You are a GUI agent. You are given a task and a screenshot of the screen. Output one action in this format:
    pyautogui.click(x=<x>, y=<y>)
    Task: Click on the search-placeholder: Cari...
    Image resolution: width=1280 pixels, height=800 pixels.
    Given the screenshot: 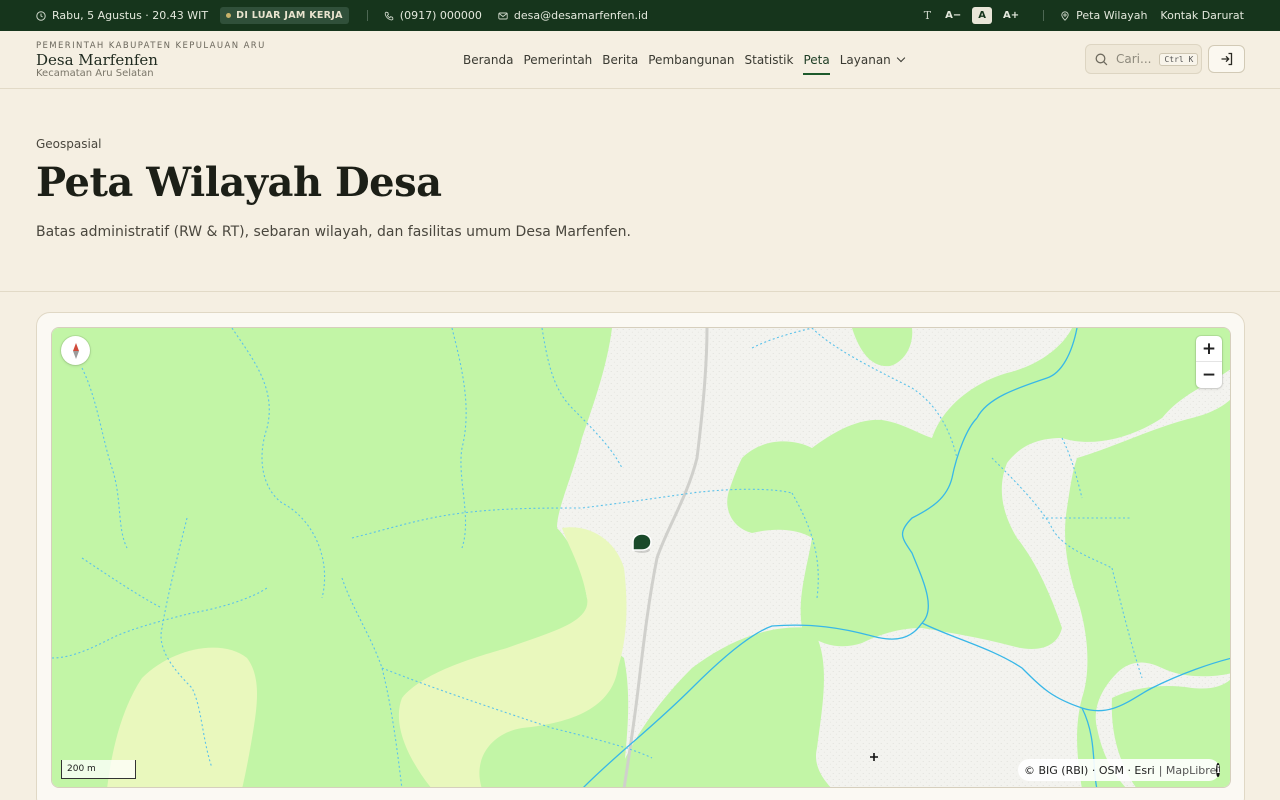 What is the action you would take?
    pyautogui.click(x=1134, y=59)
    